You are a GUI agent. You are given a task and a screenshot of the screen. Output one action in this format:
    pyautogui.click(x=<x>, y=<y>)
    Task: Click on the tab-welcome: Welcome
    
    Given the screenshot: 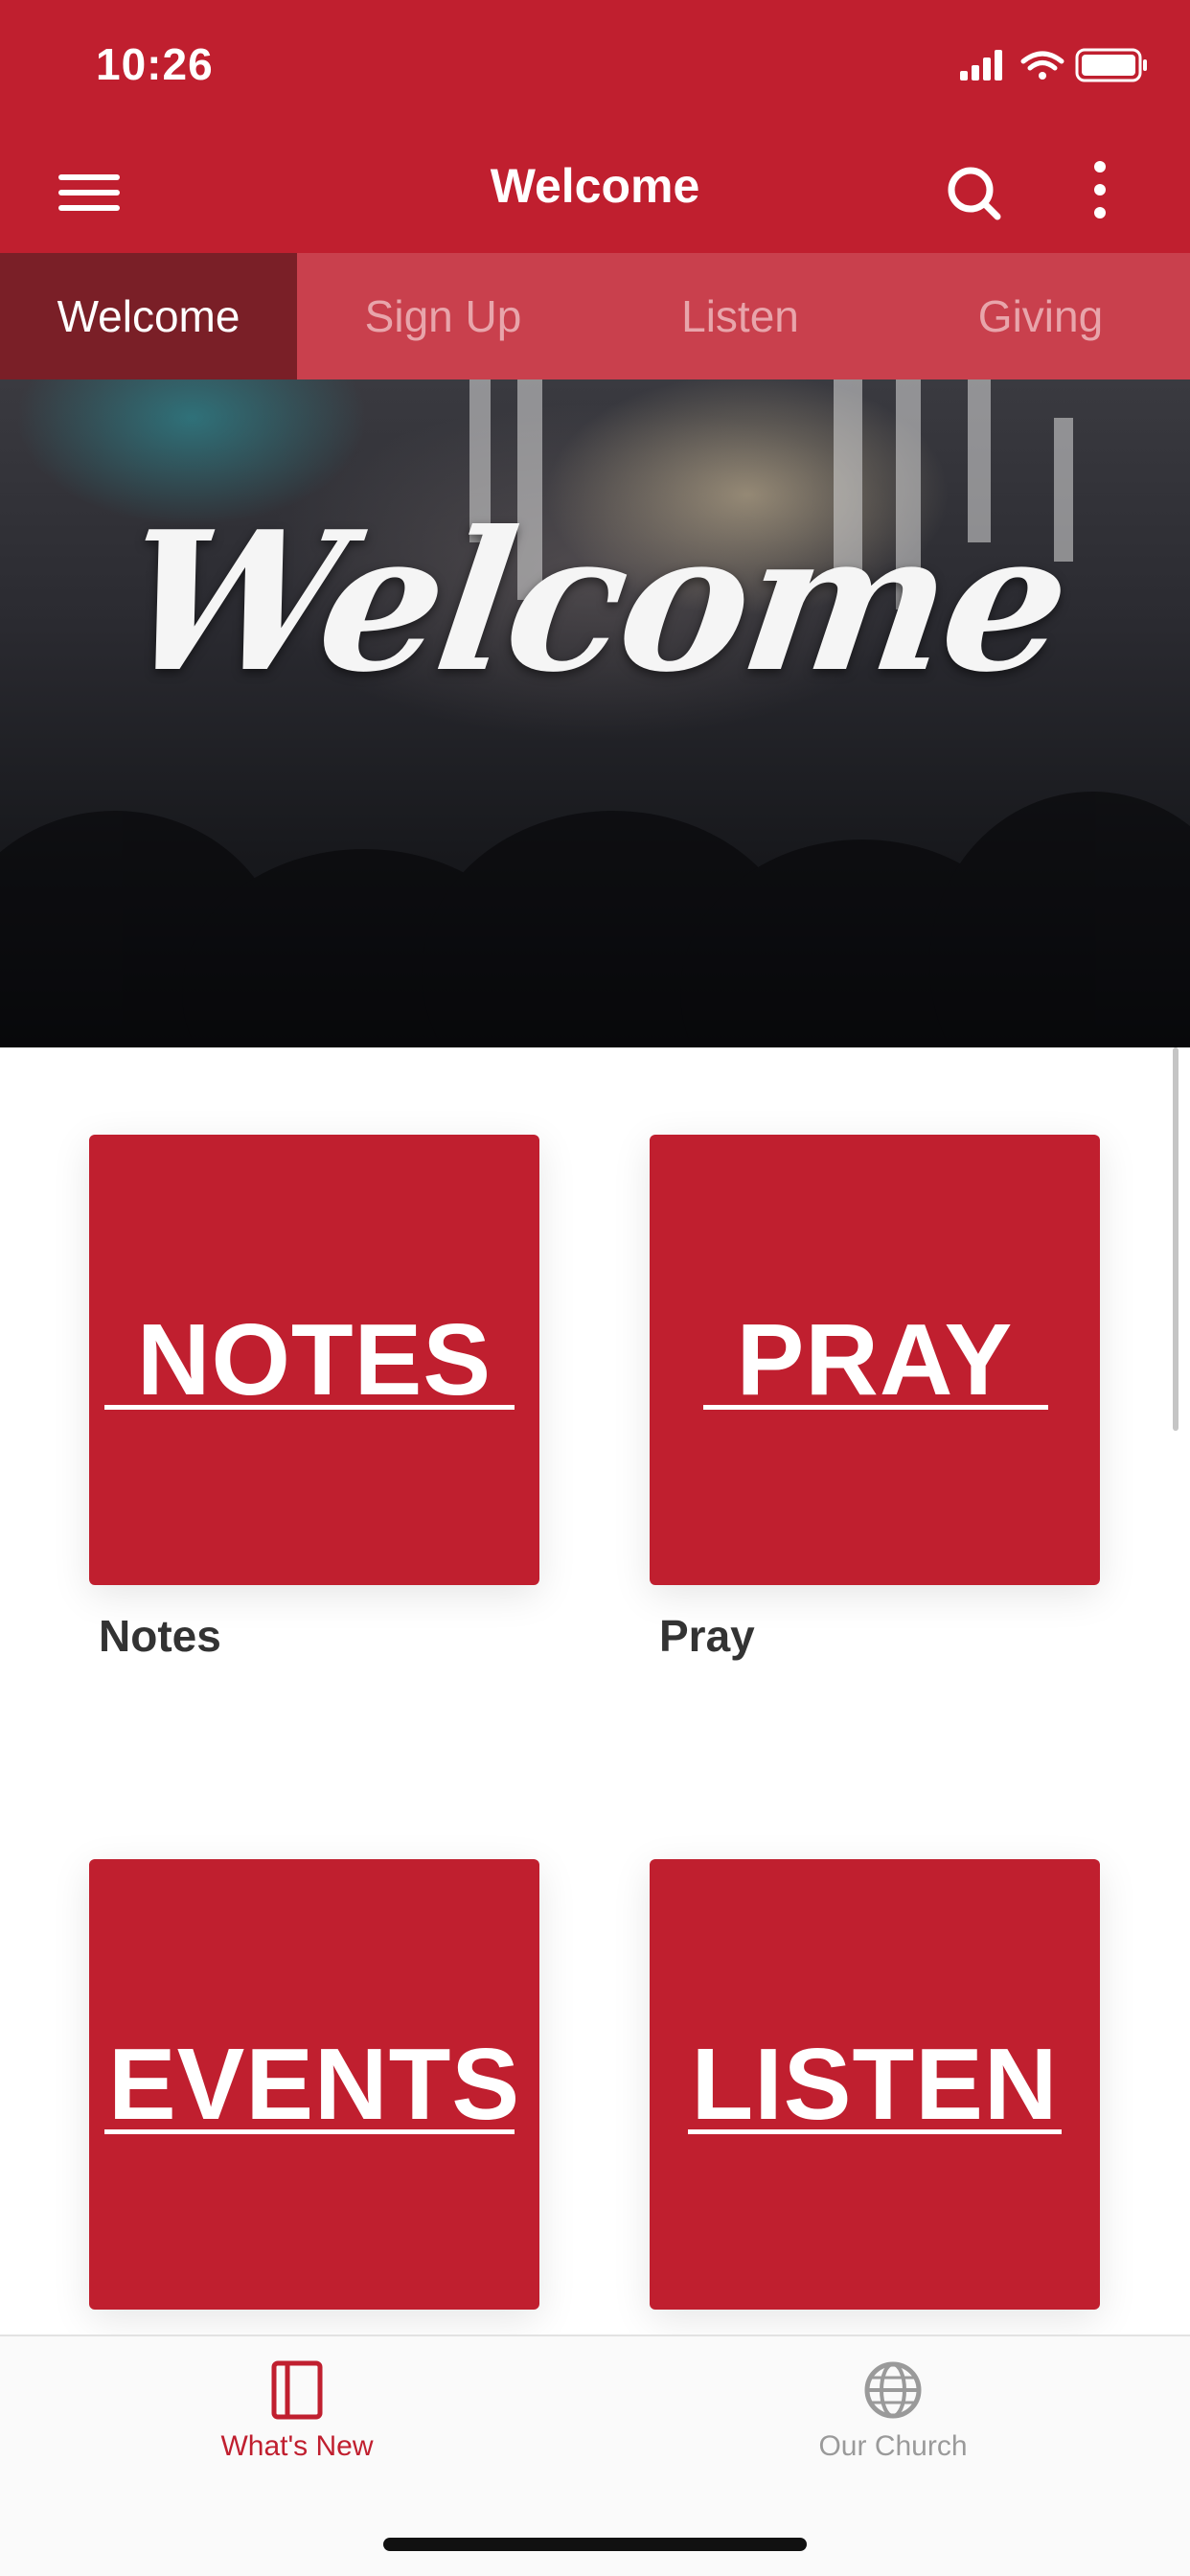 What is the action you would take?
    pyautogui.click(x=148, y=316)
    